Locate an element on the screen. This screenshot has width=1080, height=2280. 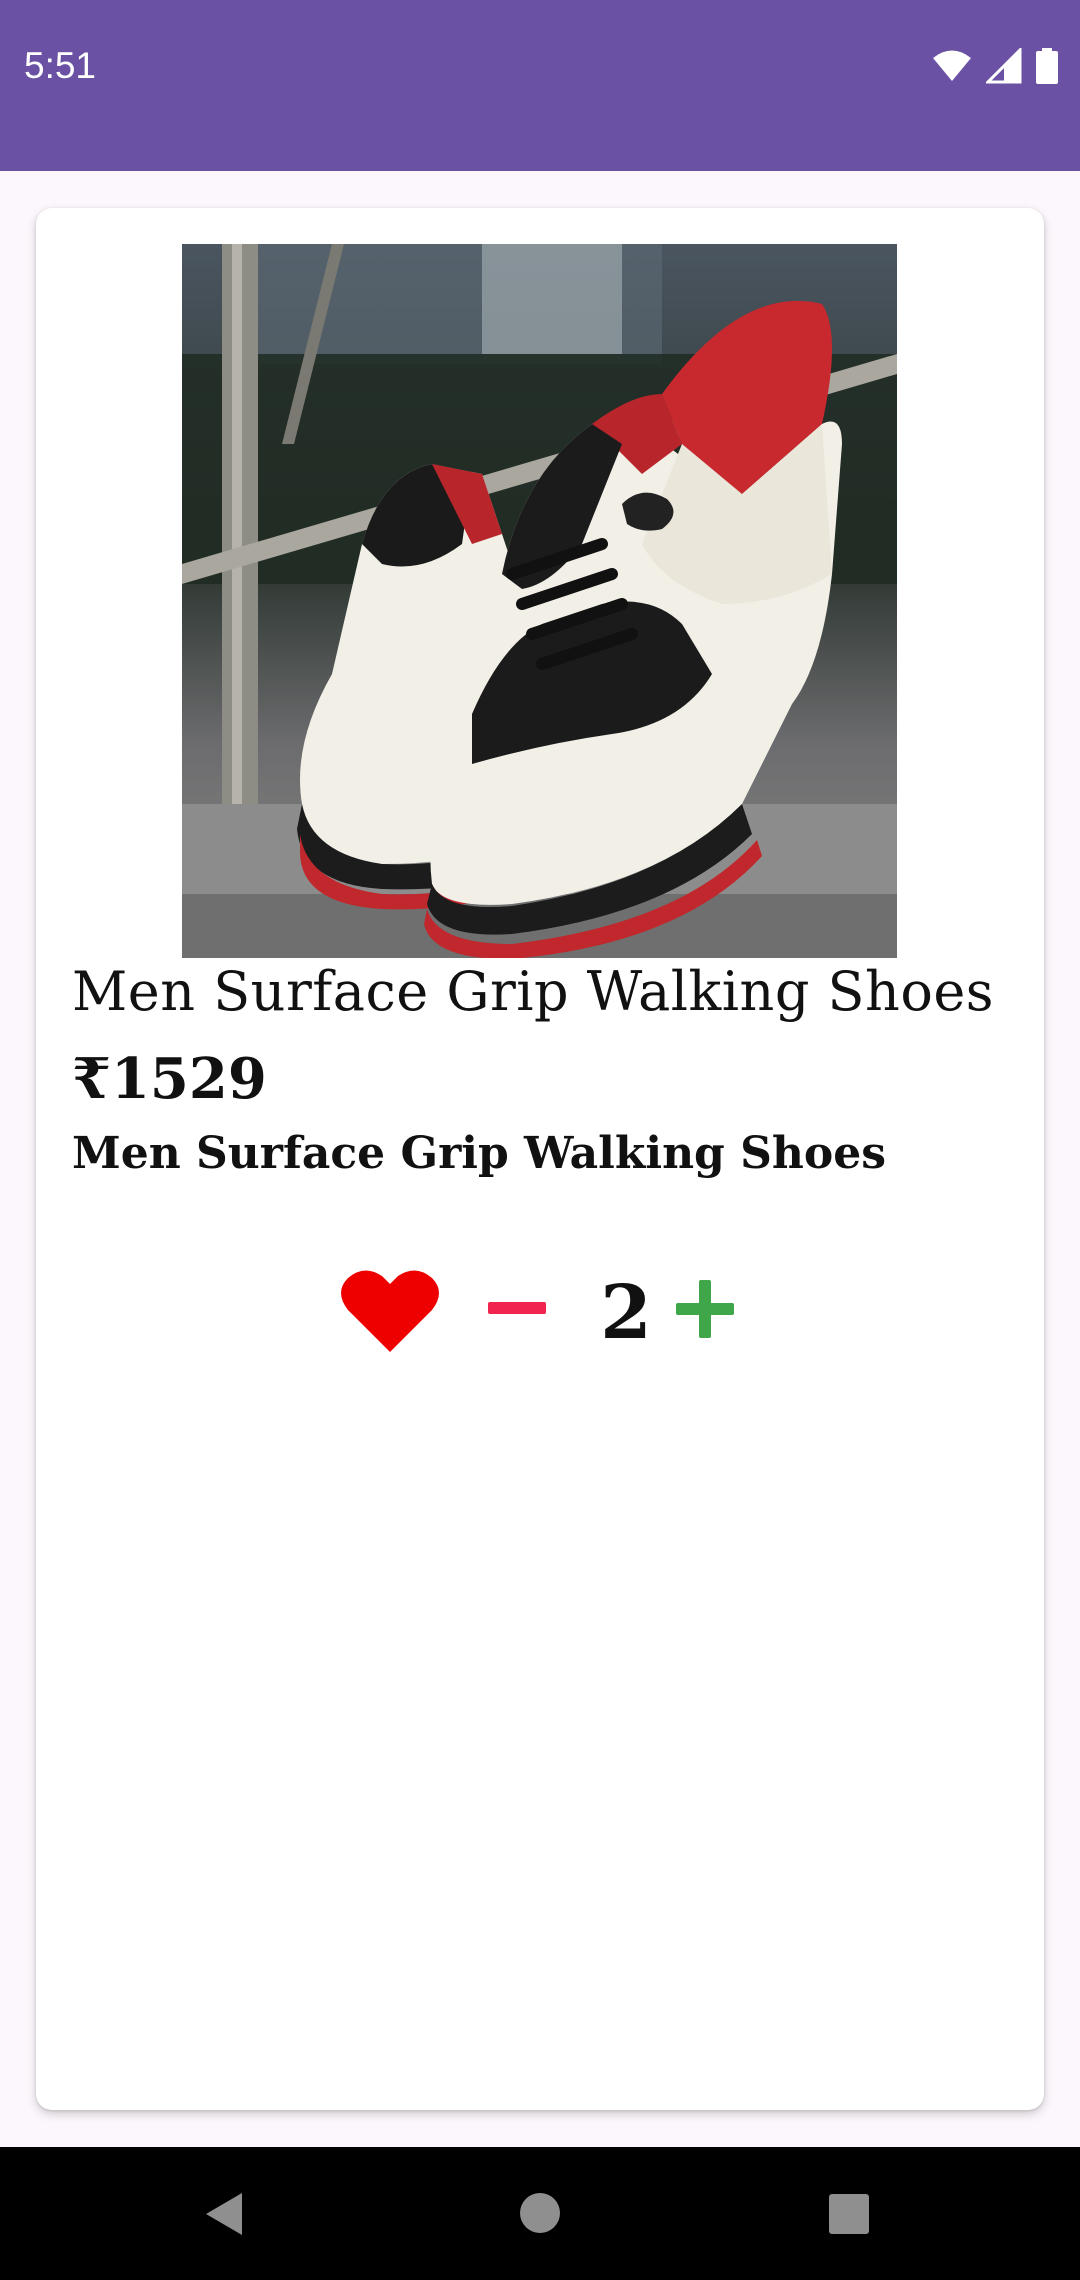
plus-icon is located at coordinates (705, 1309).